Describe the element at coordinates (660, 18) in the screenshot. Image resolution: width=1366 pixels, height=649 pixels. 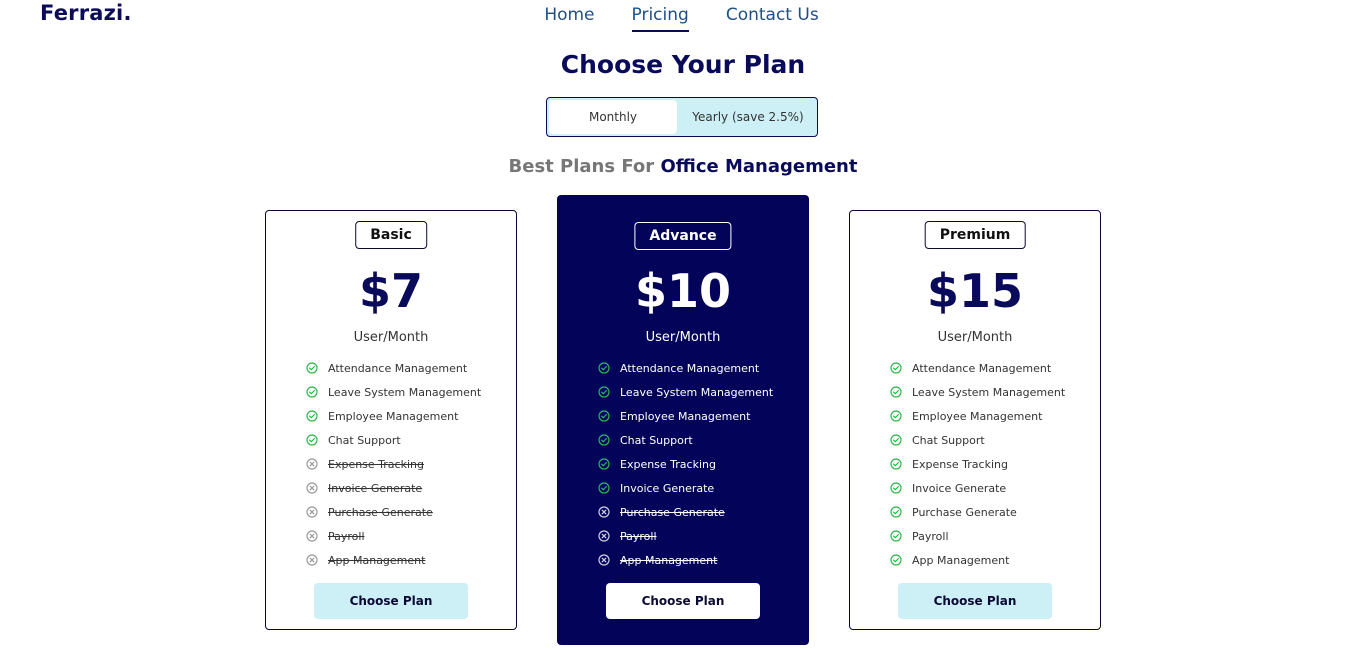
I see `nav-pricing-link: Pricing` at that location.